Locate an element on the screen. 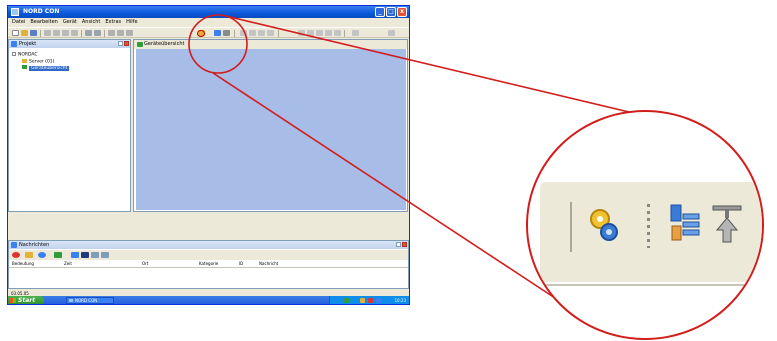 The width and height of the screenshot is (777, 341). zoomed-divider is located at coordinates (651, 285).